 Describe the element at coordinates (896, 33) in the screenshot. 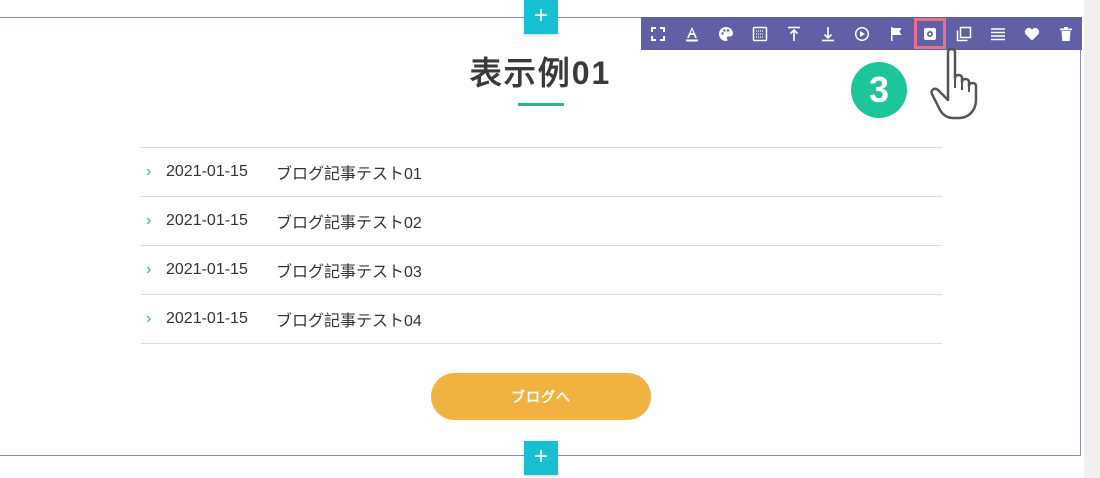

I see `flag-icon` at that location.